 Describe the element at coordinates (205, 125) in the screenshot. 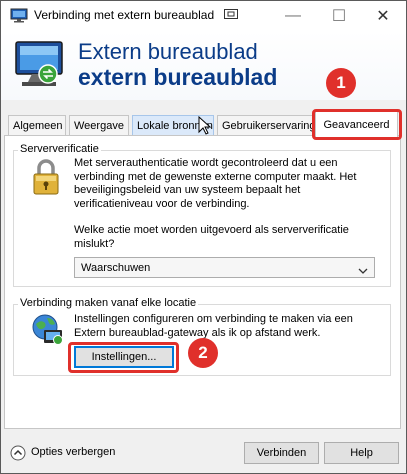

I see `mouse-cursor-icon` at that location.